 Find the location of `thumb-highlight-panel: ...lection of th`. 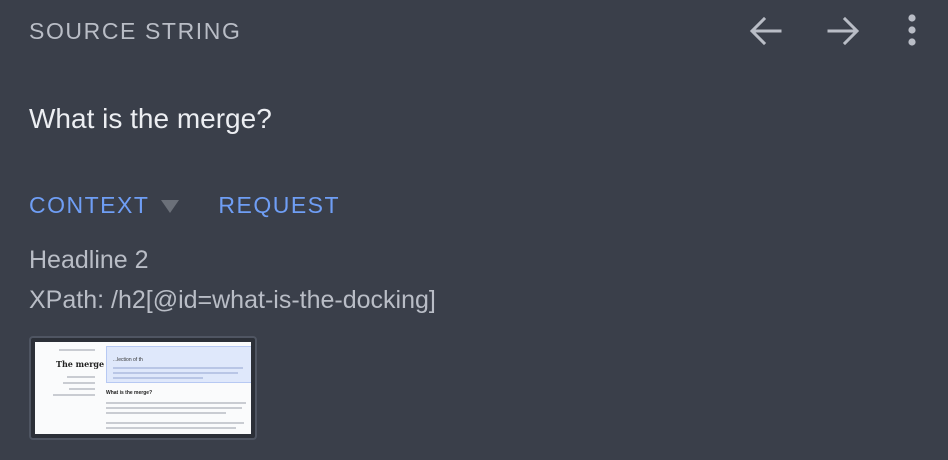

thumb-highlight-panel: ...lection of th is located at coordinates (178, 364).